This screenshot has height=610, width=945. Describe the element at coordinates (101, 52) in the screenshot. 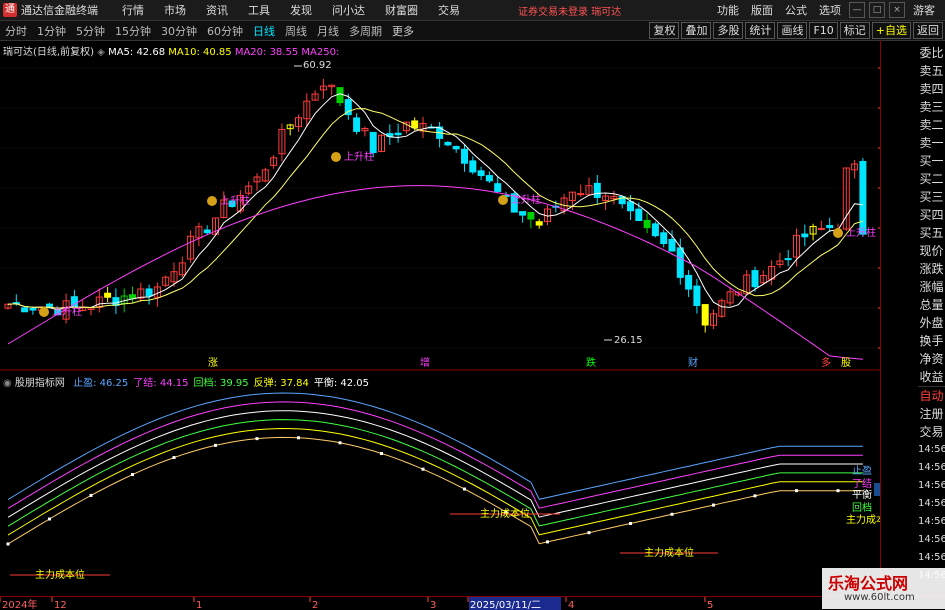

I see `settings-icon: ◈` at that location.